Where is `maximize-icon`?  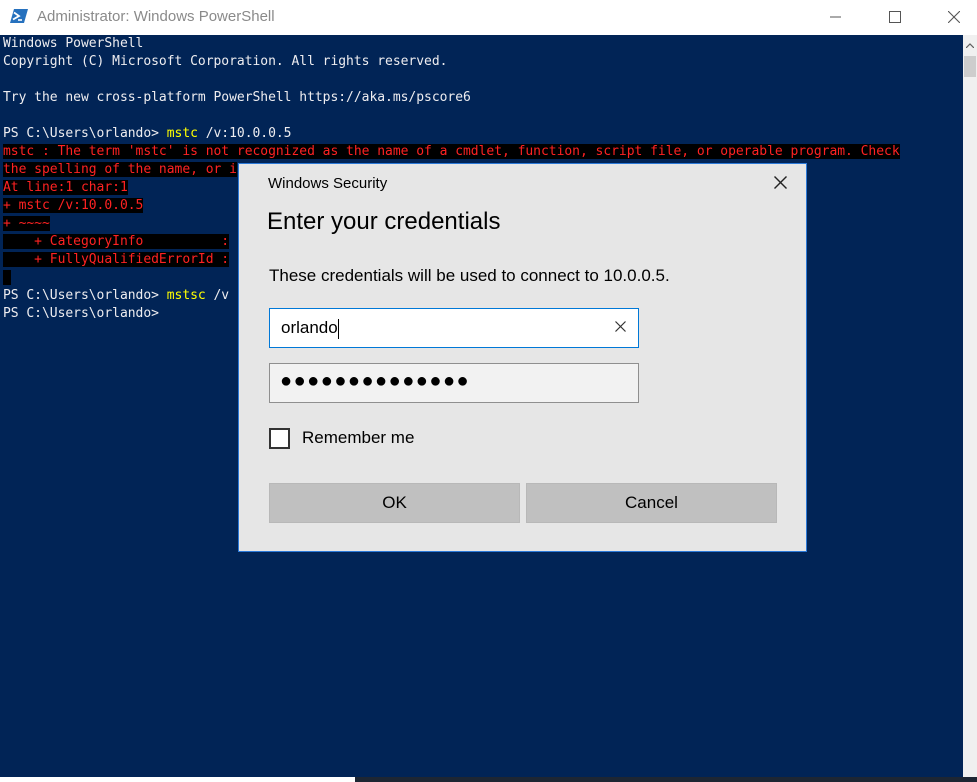
maximize-icon is located at coordinates (895, 16).